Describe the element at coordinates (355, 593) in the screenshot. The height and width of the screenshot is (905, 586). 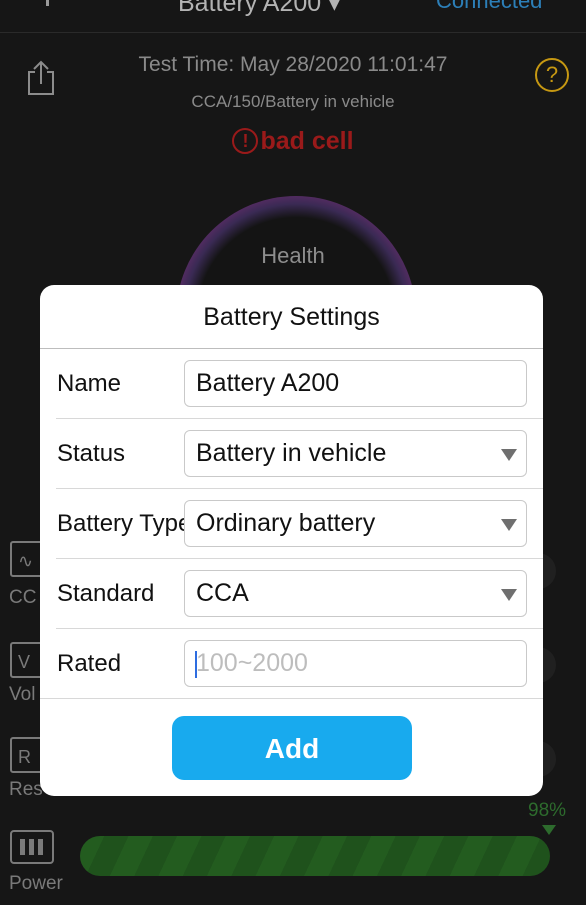
I see `standard-select: CCA` at that location.